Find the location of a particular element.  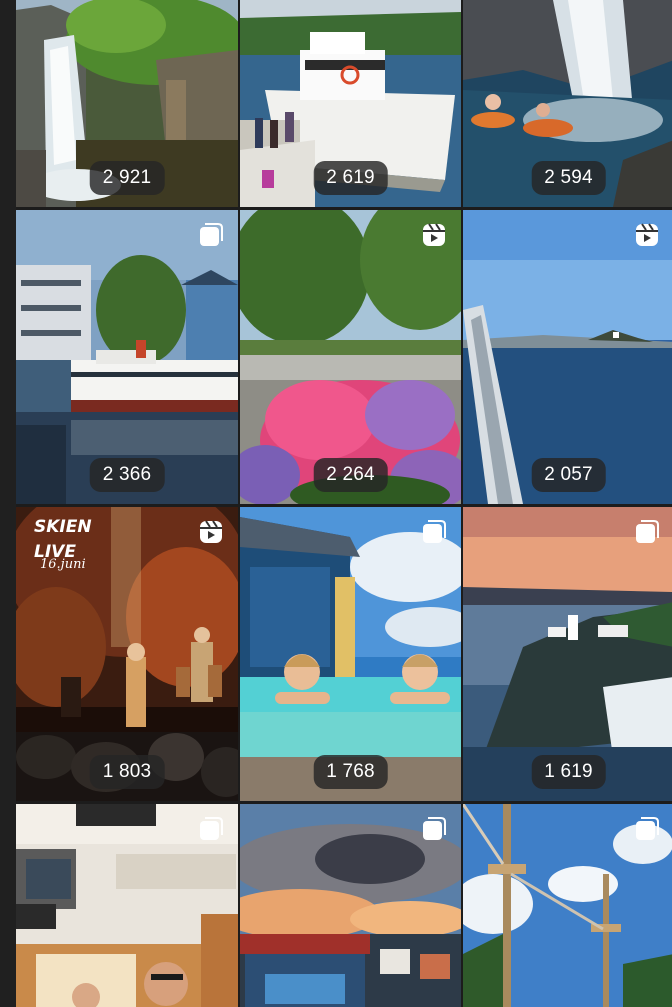

post-tile-pool-kids: 1 768 is located at coordinates (350, 654).